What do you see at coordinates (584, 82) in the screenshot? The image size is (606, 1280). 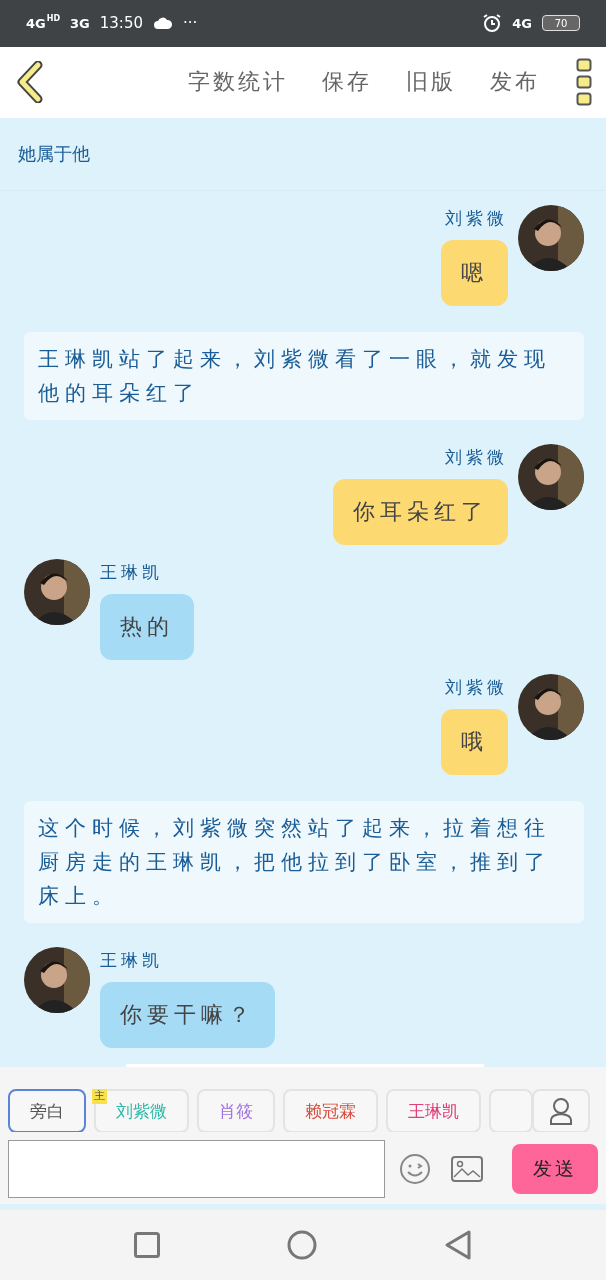 I see `menu-icon` at bounding box center [584, 82].